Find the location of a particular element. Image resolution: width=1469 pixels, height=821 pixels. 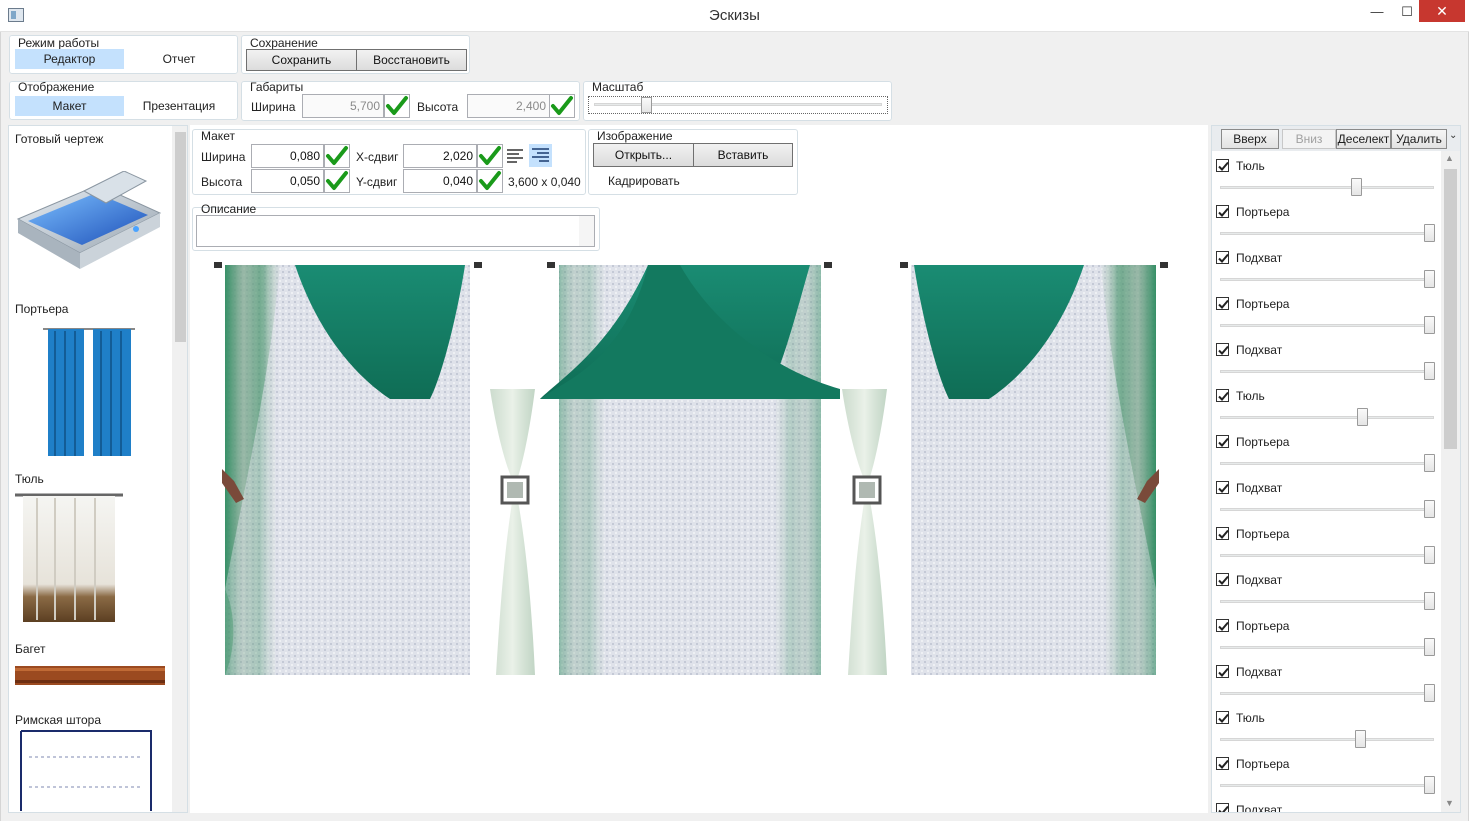

move-up-button: Вверх is located at coordinates (1250, 139).